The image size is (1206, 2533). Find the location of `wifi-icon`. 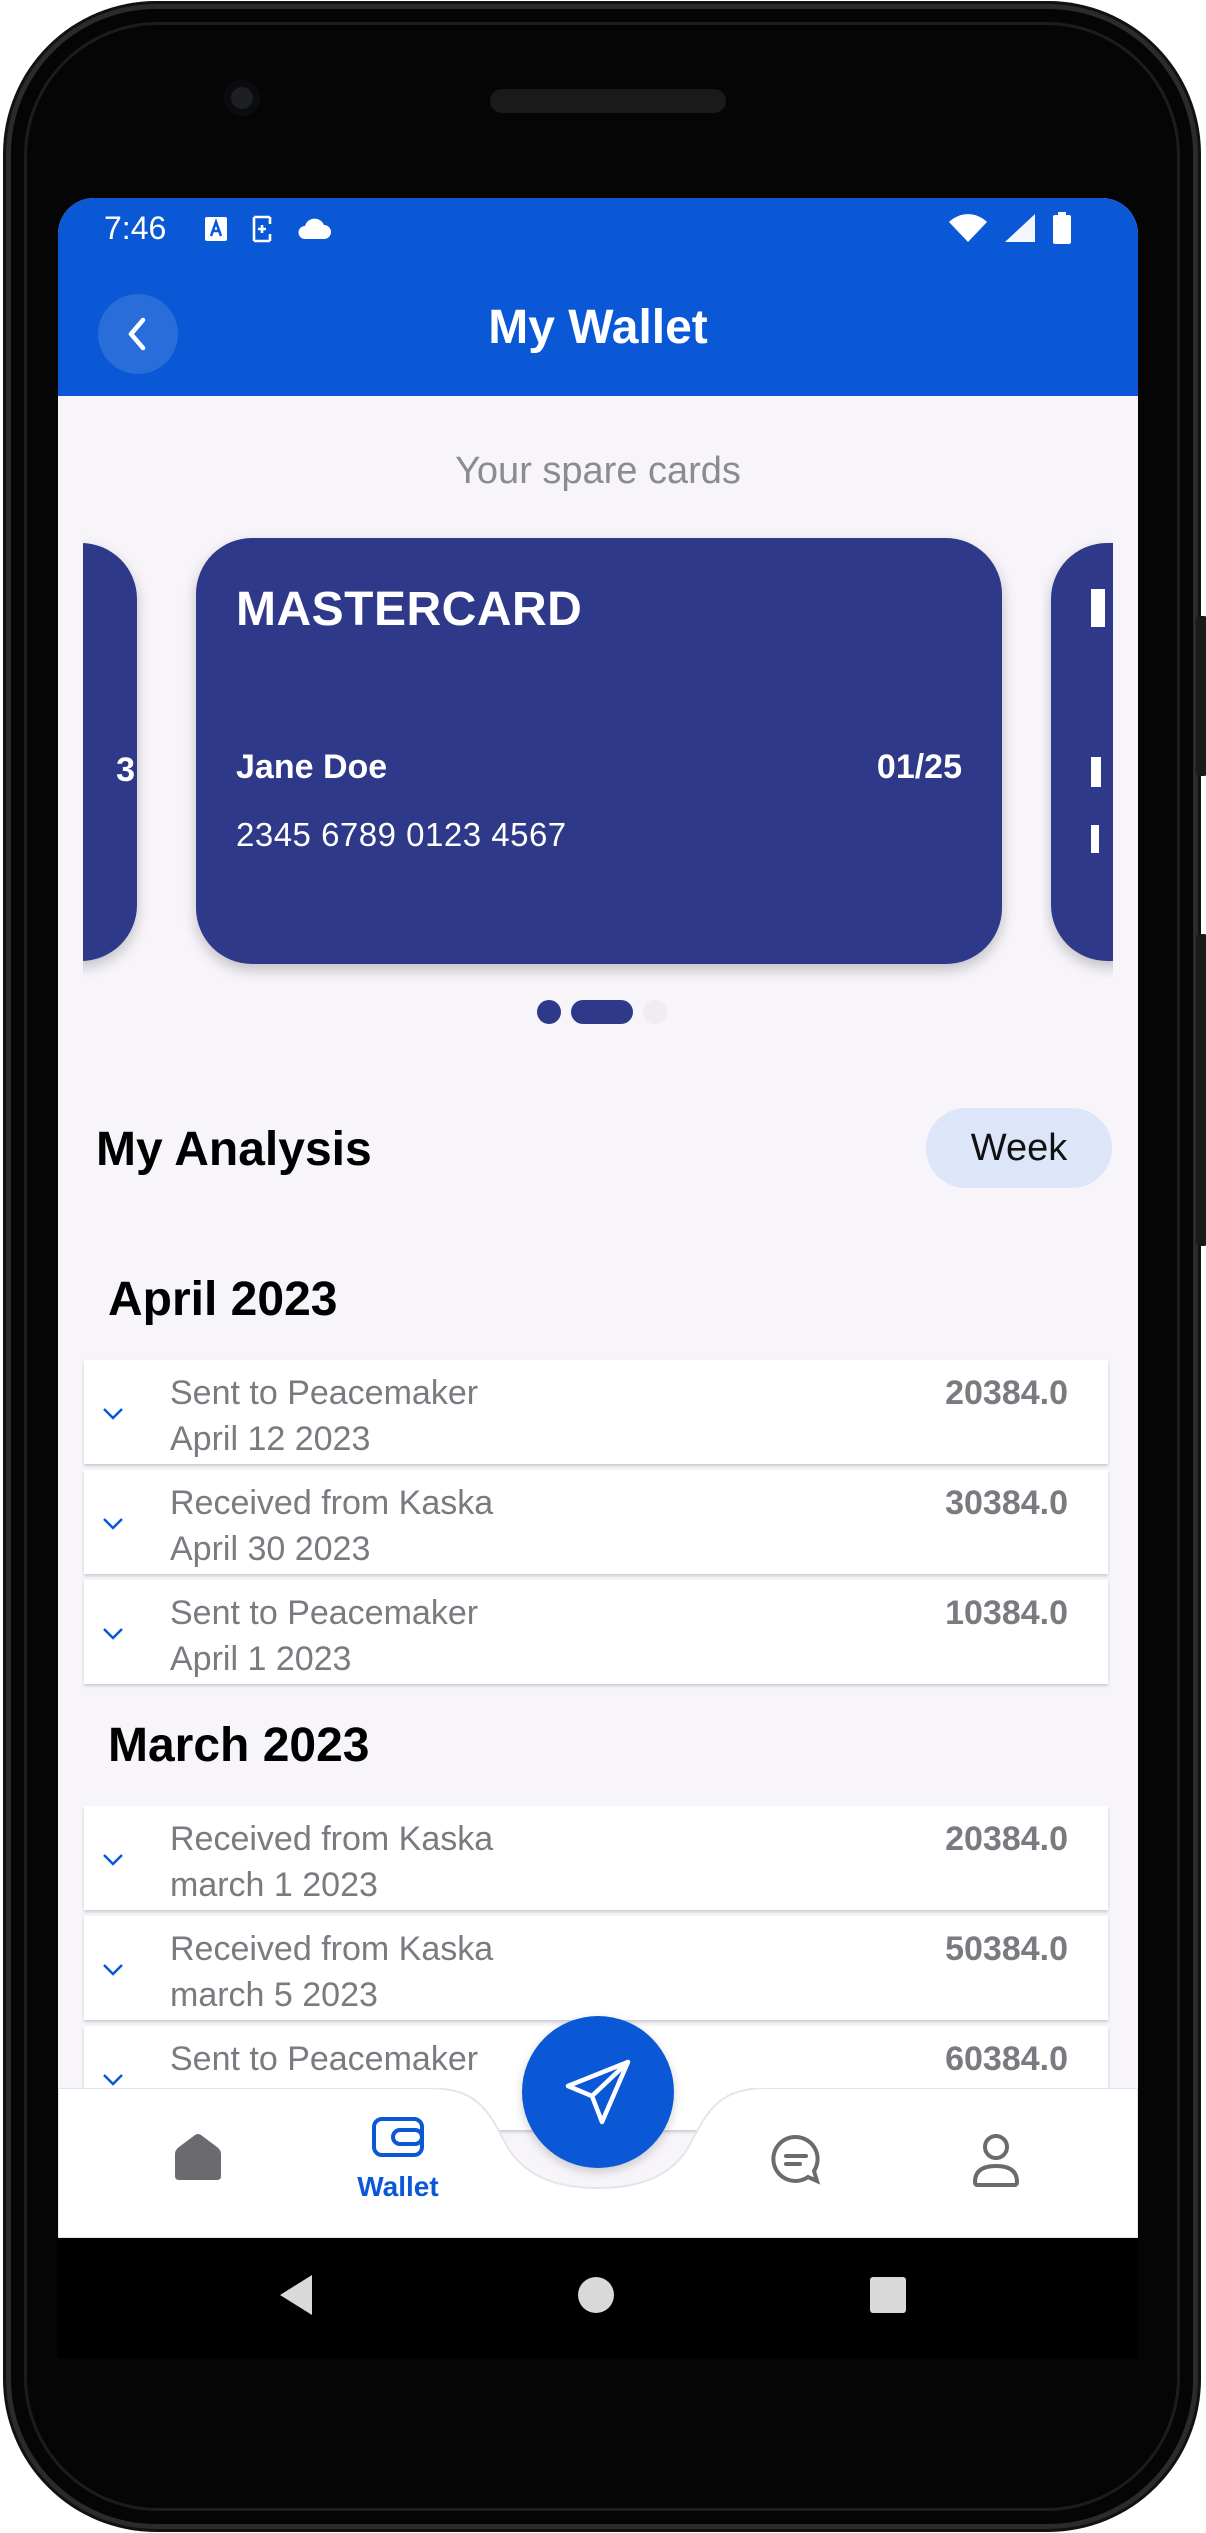

wifi-icon is located at coordinates (968, 228).